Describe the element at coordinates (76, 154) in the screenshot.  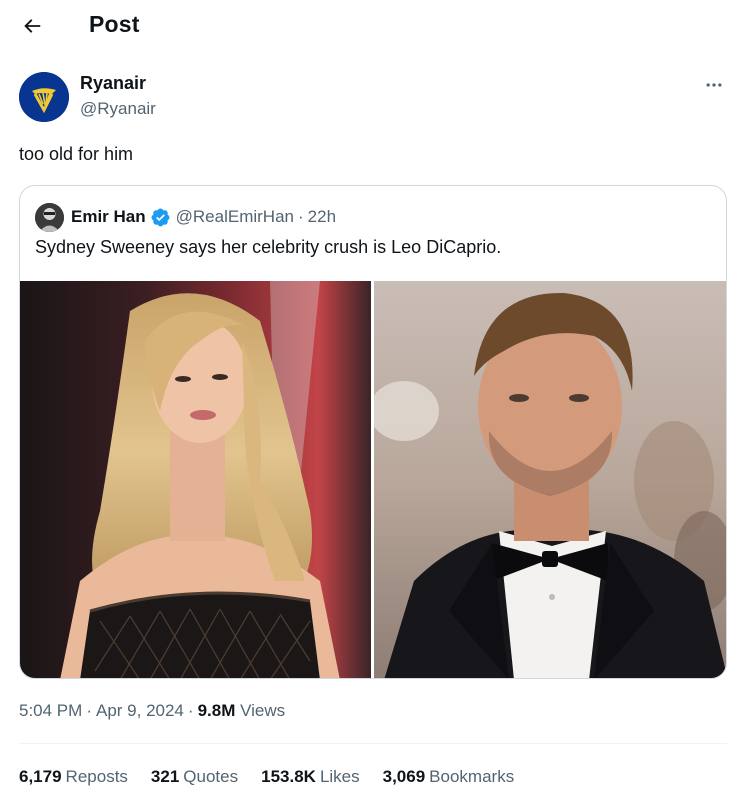
I see `post-text: too old for him` at that location.